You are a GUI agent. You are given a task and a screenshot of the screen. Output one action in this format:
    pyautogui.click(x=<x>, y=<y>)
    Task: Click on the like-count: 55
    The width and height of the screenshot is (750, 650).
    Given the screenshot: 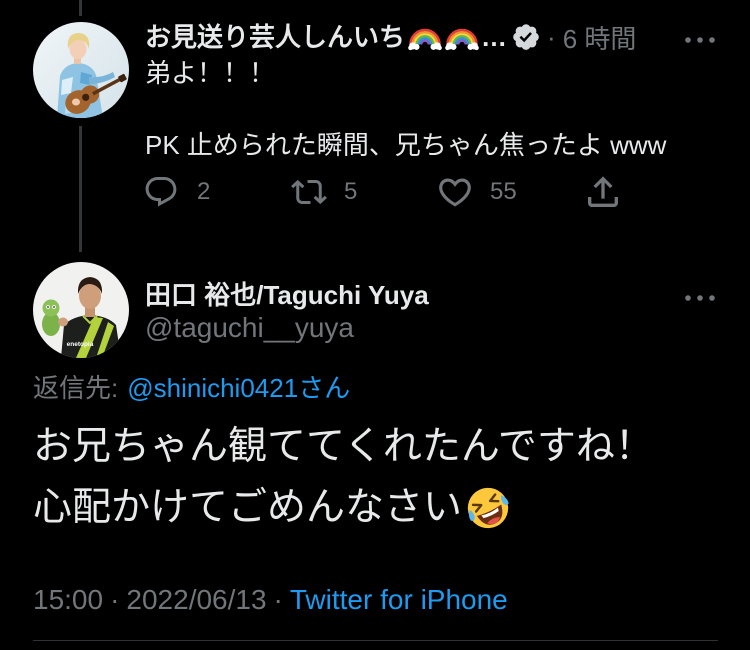 What is the action you would take?
    pyautogui.click(x=503, y=191)
    